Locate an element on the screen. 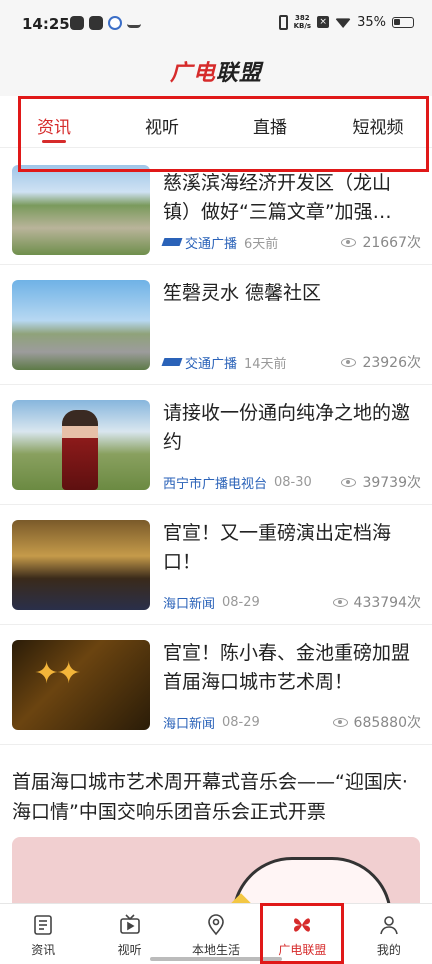  news-thumbnail: ✦✦ is located at coordinates (81, 685).